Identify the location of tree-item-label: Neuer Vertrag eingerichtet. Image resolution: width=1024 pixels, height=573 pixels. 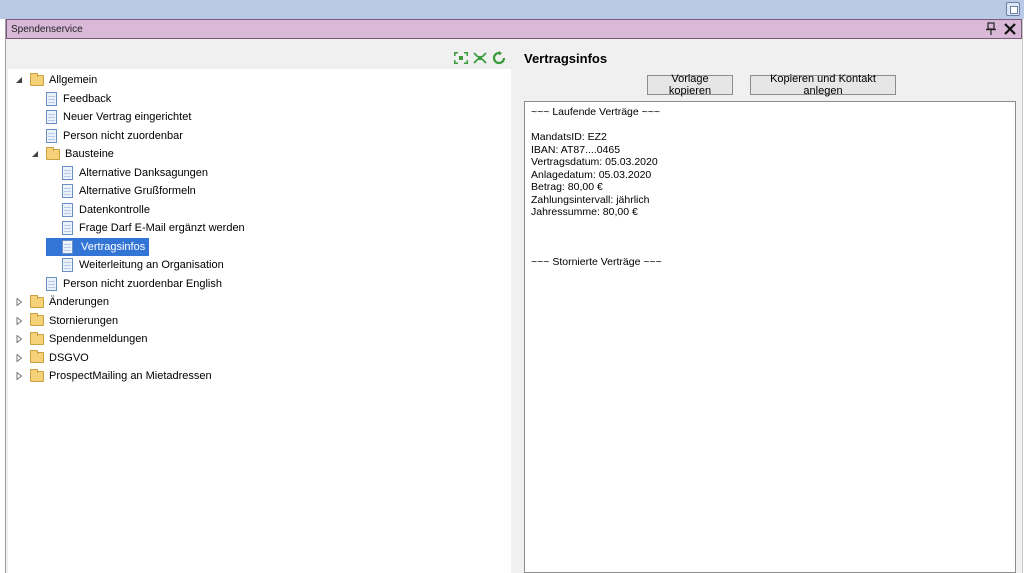
(127, 117).